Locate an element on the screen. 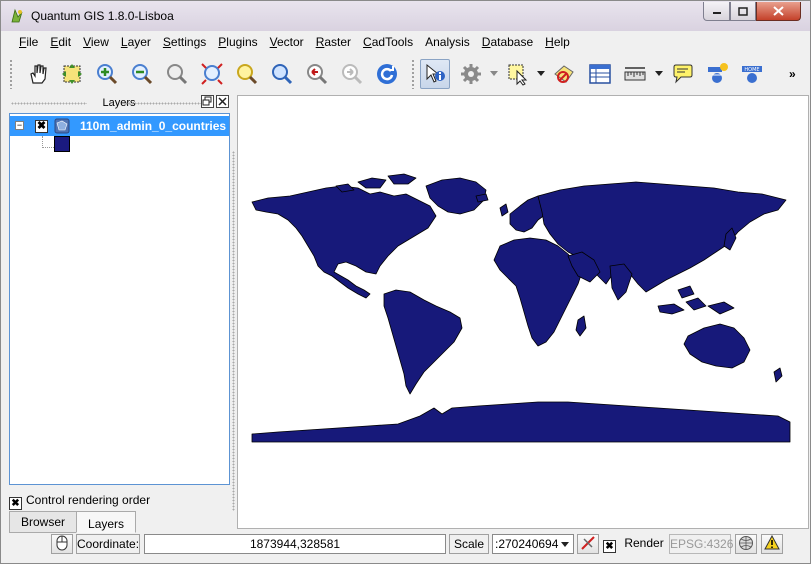 This screenshot has width=811, height=564. stop-render-button is located at coordinates (588, 544).